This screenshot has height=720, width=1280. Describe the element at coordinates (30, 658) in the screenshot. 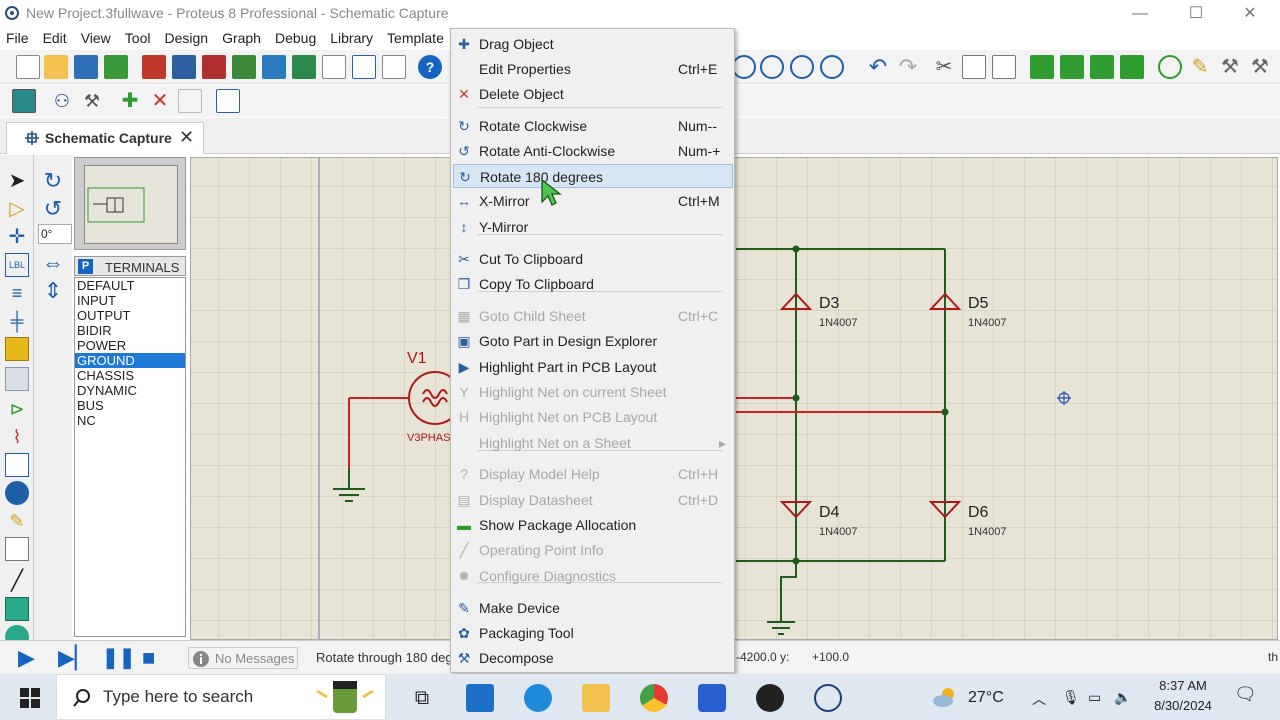

I see `play-icon: ▶` at that location.